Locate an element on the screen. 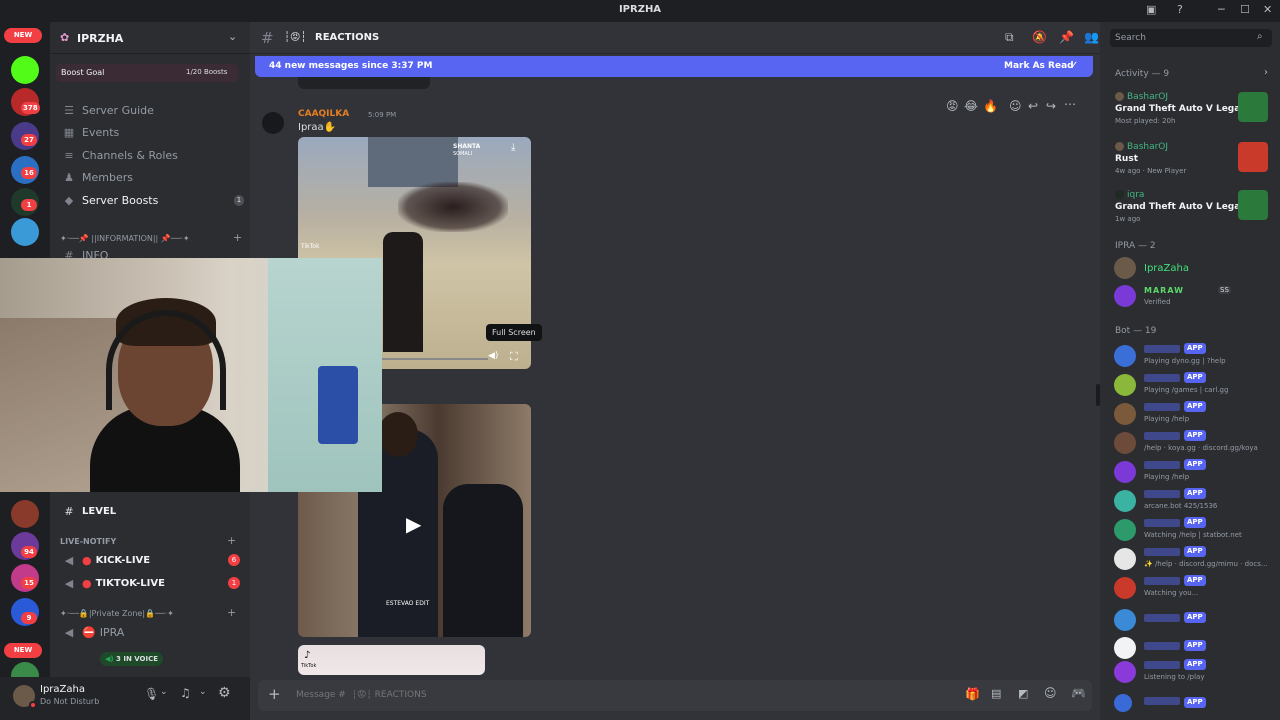 This screenshot has height=720, width=1280. boost-goal: Boost Goal 1/20 Boosts is located at coordinates (147, 73).